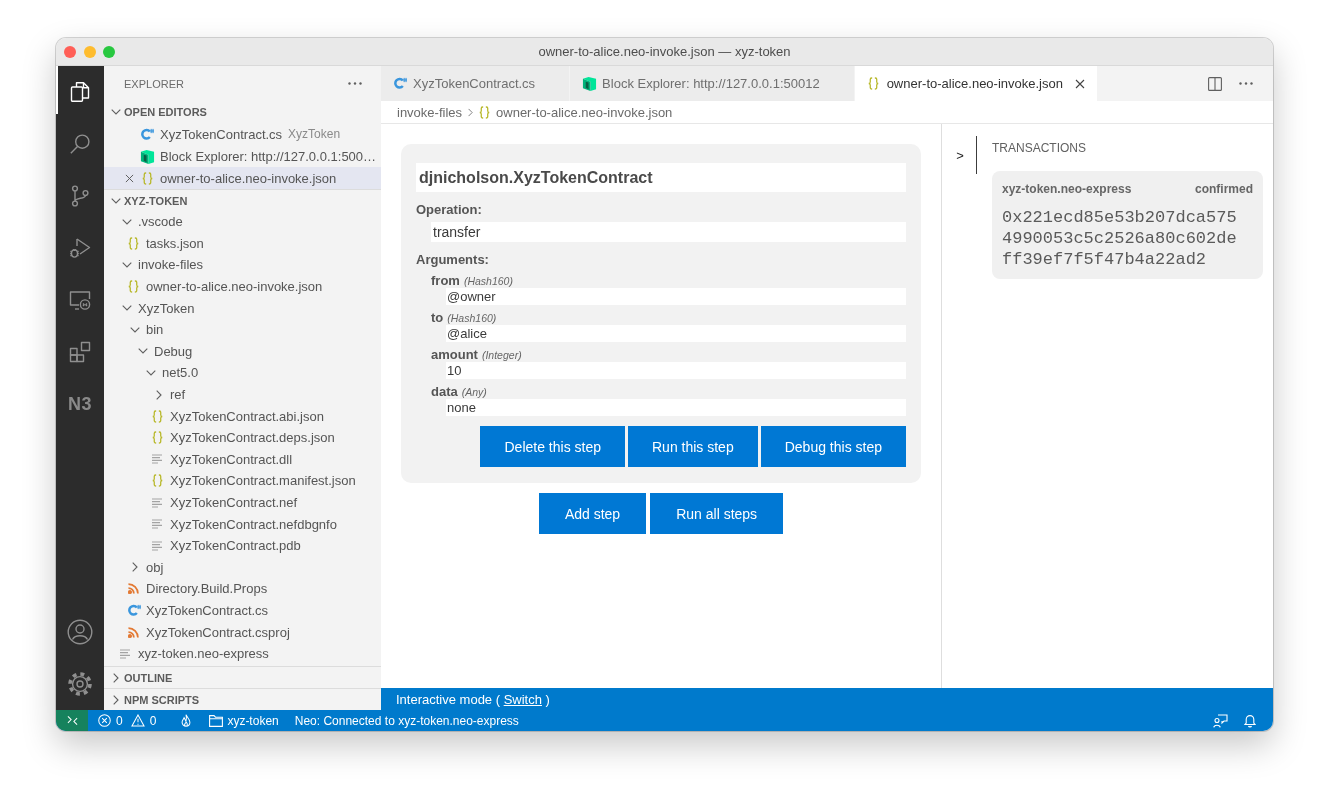 The image size is (1329, 805). What do you see at coordinates (129, 720) in the screenshot?
I see `problems-button: 0 0` at bounding box center [129, 720].